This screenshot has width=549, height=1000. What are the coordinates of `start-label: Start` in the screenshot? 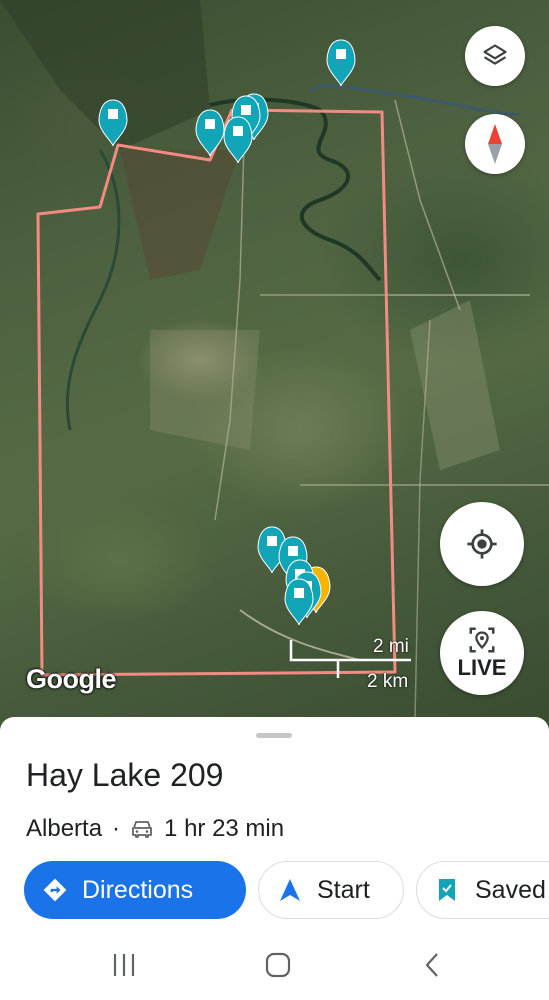 It's located at (343, 889).